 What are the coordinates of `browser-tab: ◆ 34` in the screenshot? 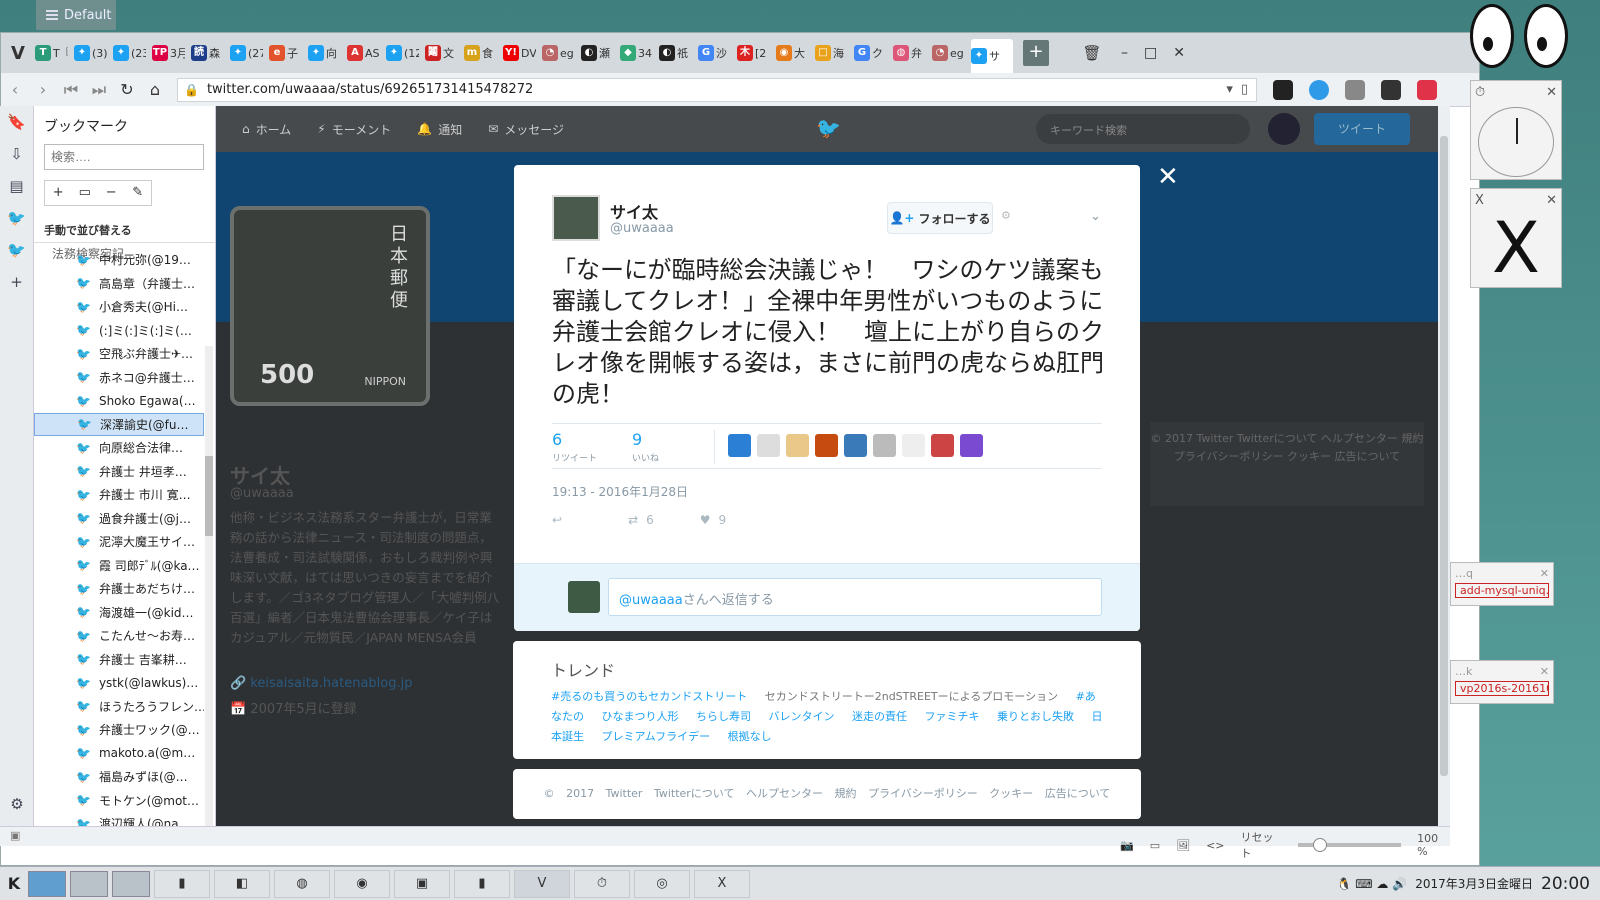 It's located at (636, 53).